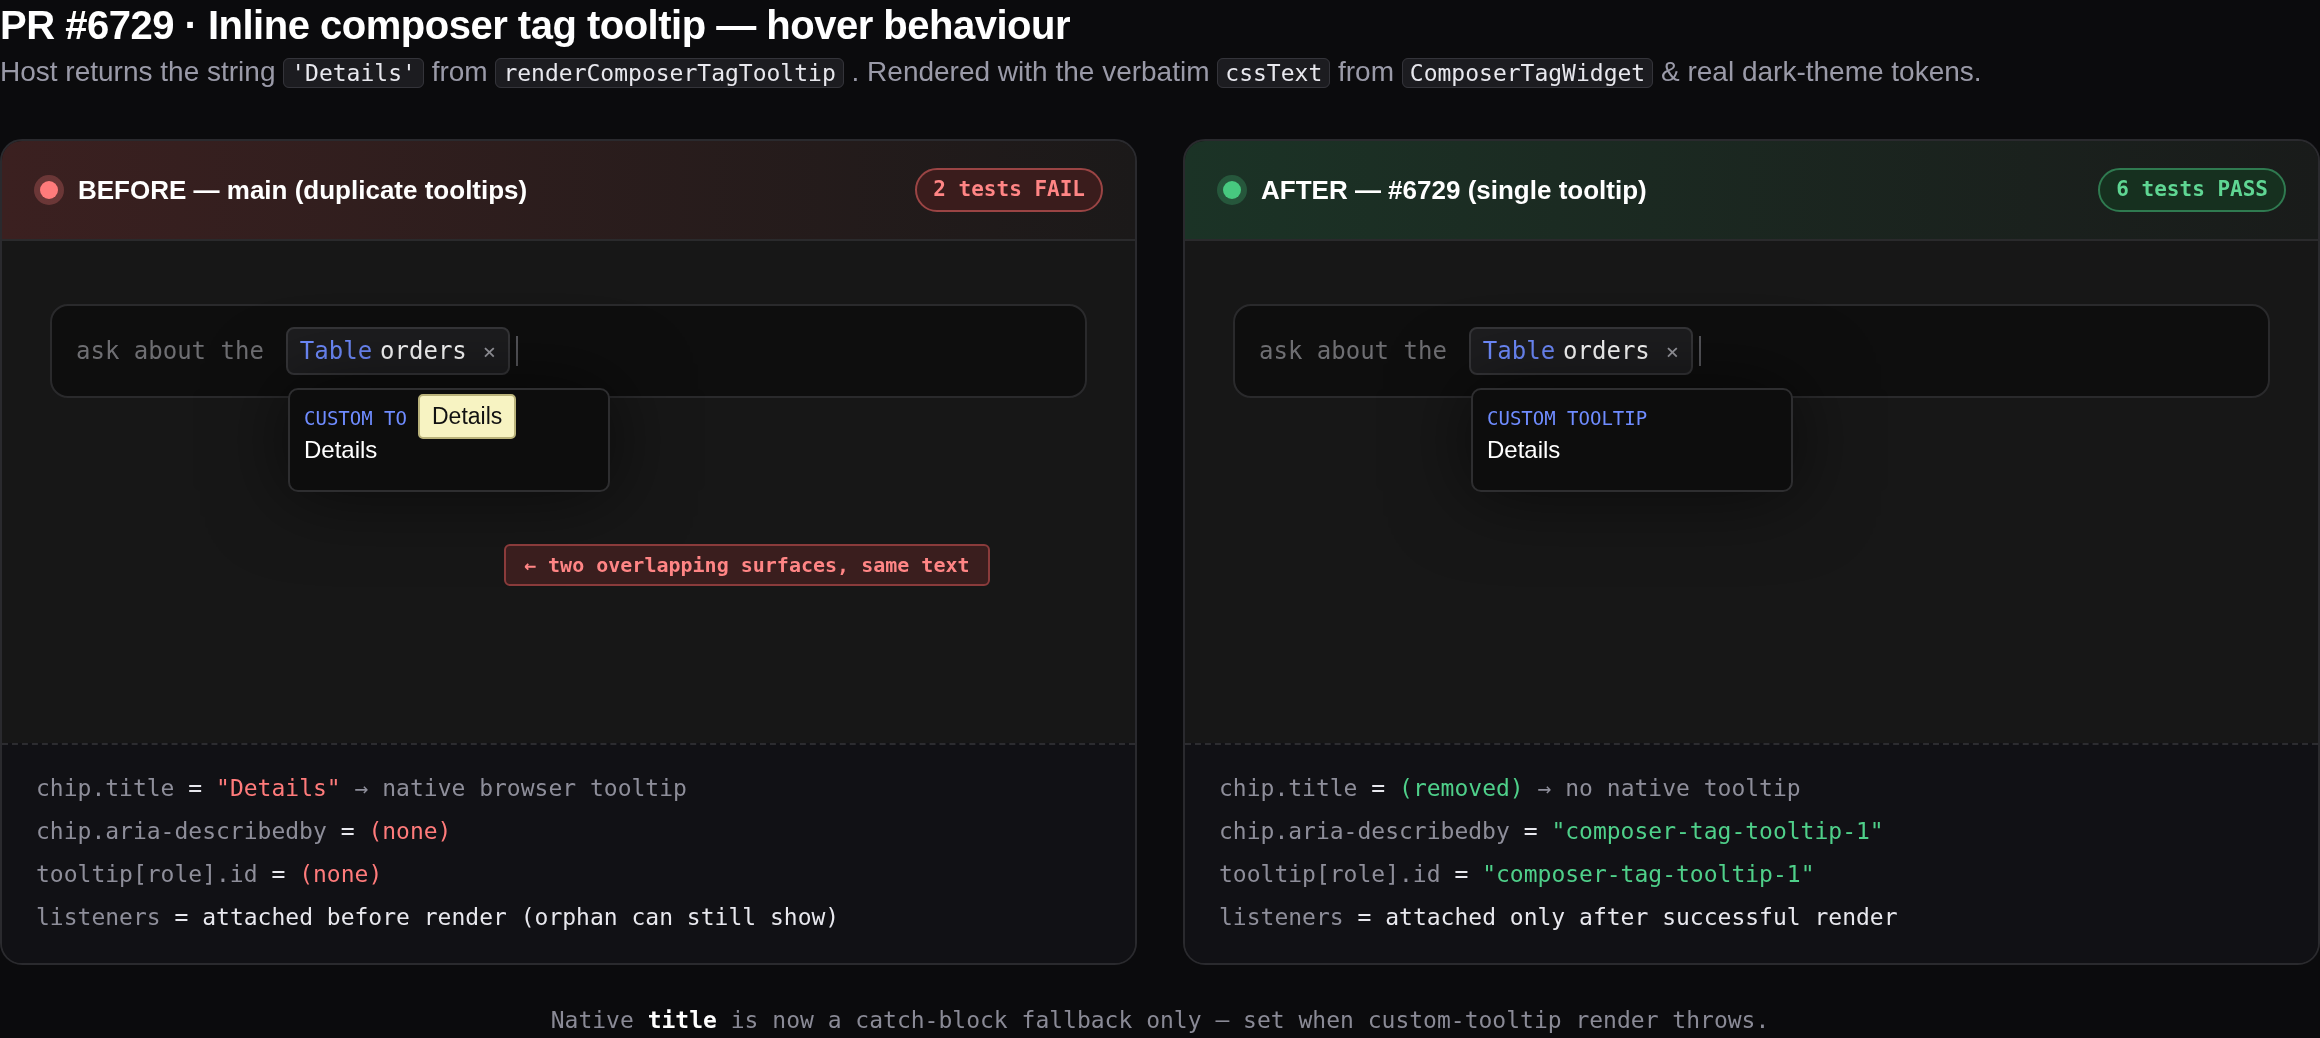 This screenshot has width=2320, height=1038. What do you see at coordinates (438, 917) in the screenshot?
I see `code-line: listeners = attached before render (orphan can still show)` at bounding box center [438, 917].